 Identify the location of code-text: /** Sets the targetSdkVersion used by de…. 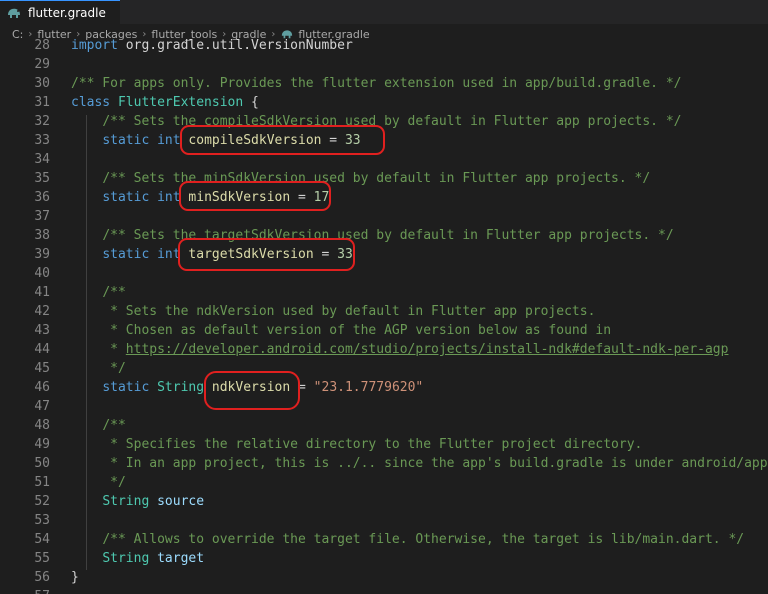
(372, 235).